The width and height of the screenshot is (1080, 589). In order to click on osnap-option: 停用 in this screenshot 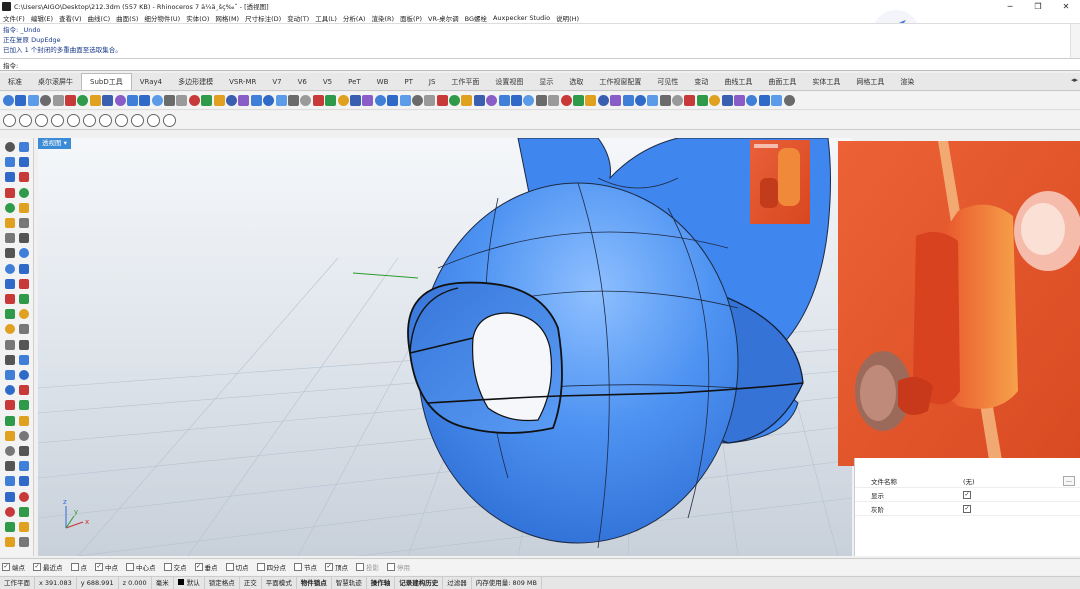, I will do `click(398, 567)`.